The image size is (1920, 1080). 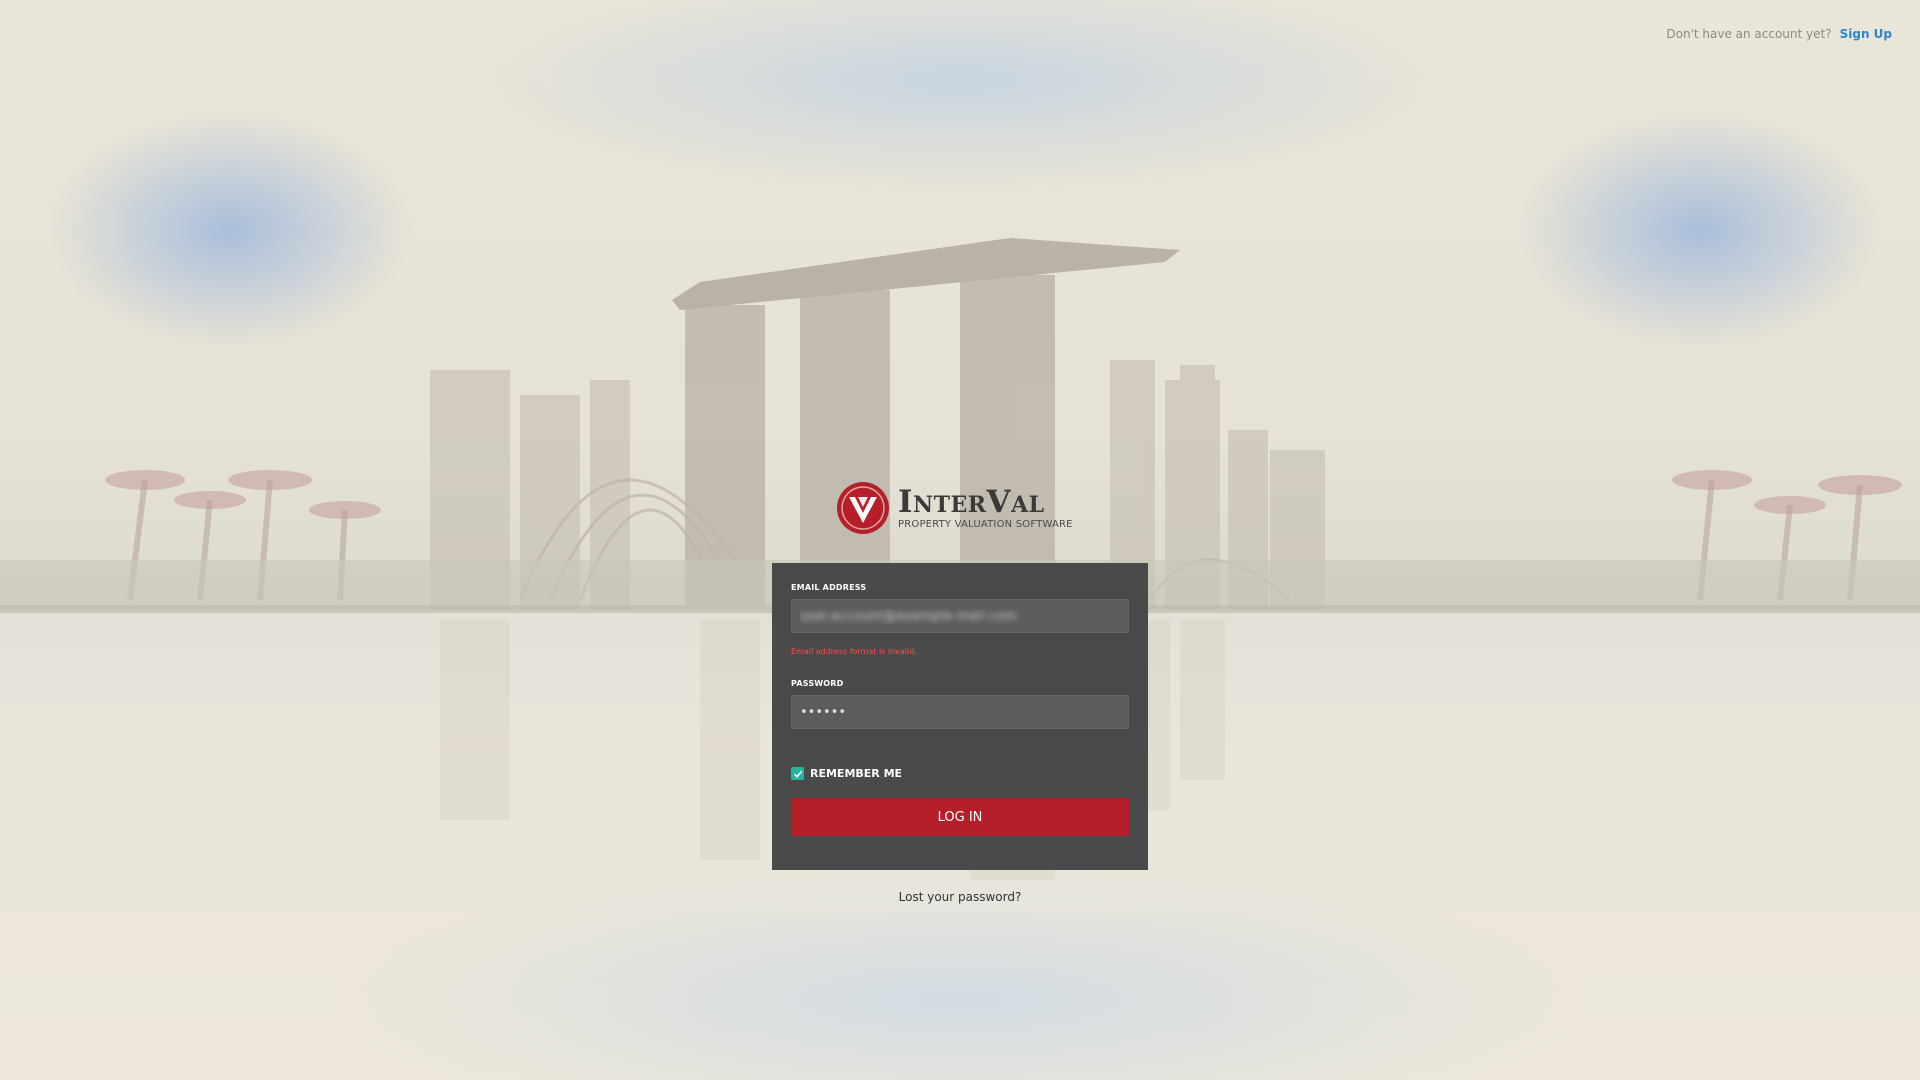 What do you see at coordinates (854, 651) in the screenshot?
I see `email-error-message: Email address format is invalid.` at bounding box center [854, 651].